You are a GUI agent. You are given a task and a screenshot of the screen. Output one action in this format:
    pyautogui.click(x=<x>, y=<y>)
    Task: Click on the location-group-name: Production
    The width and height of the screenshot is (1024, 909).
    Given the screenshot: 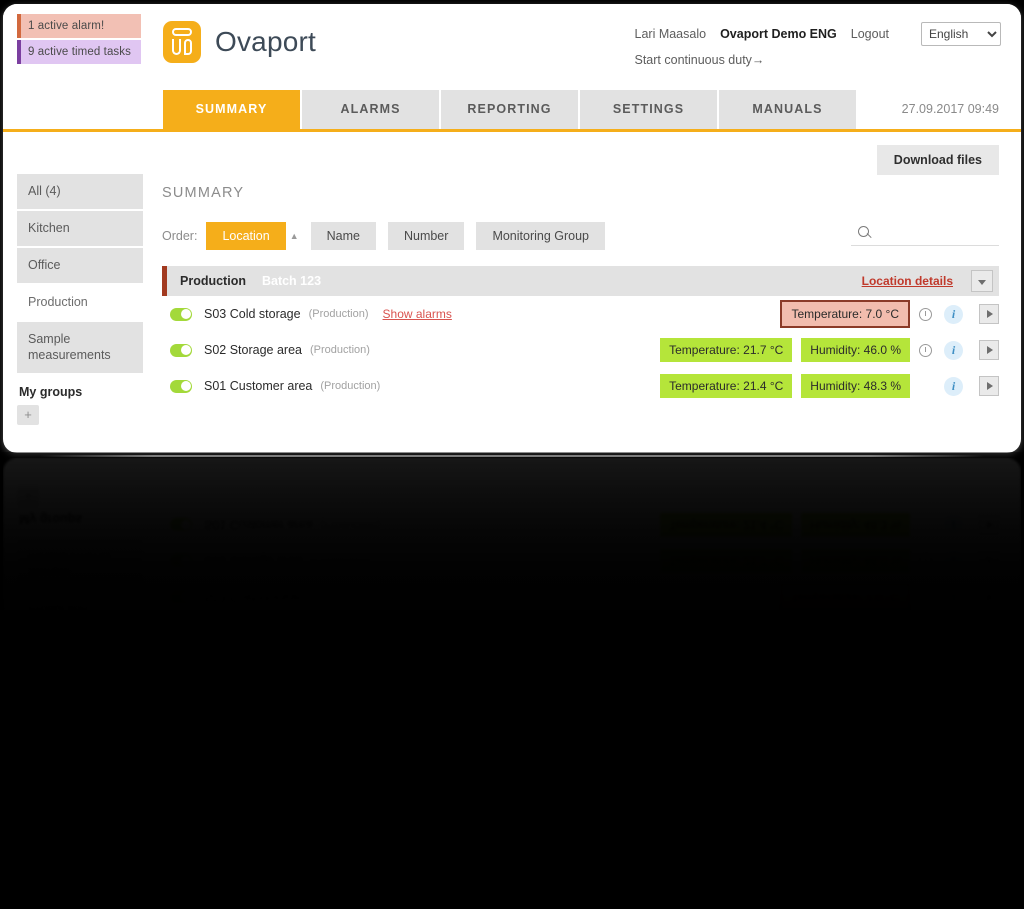 What is the action you would take?
    pyautogui.click(x=213, y=281)
    